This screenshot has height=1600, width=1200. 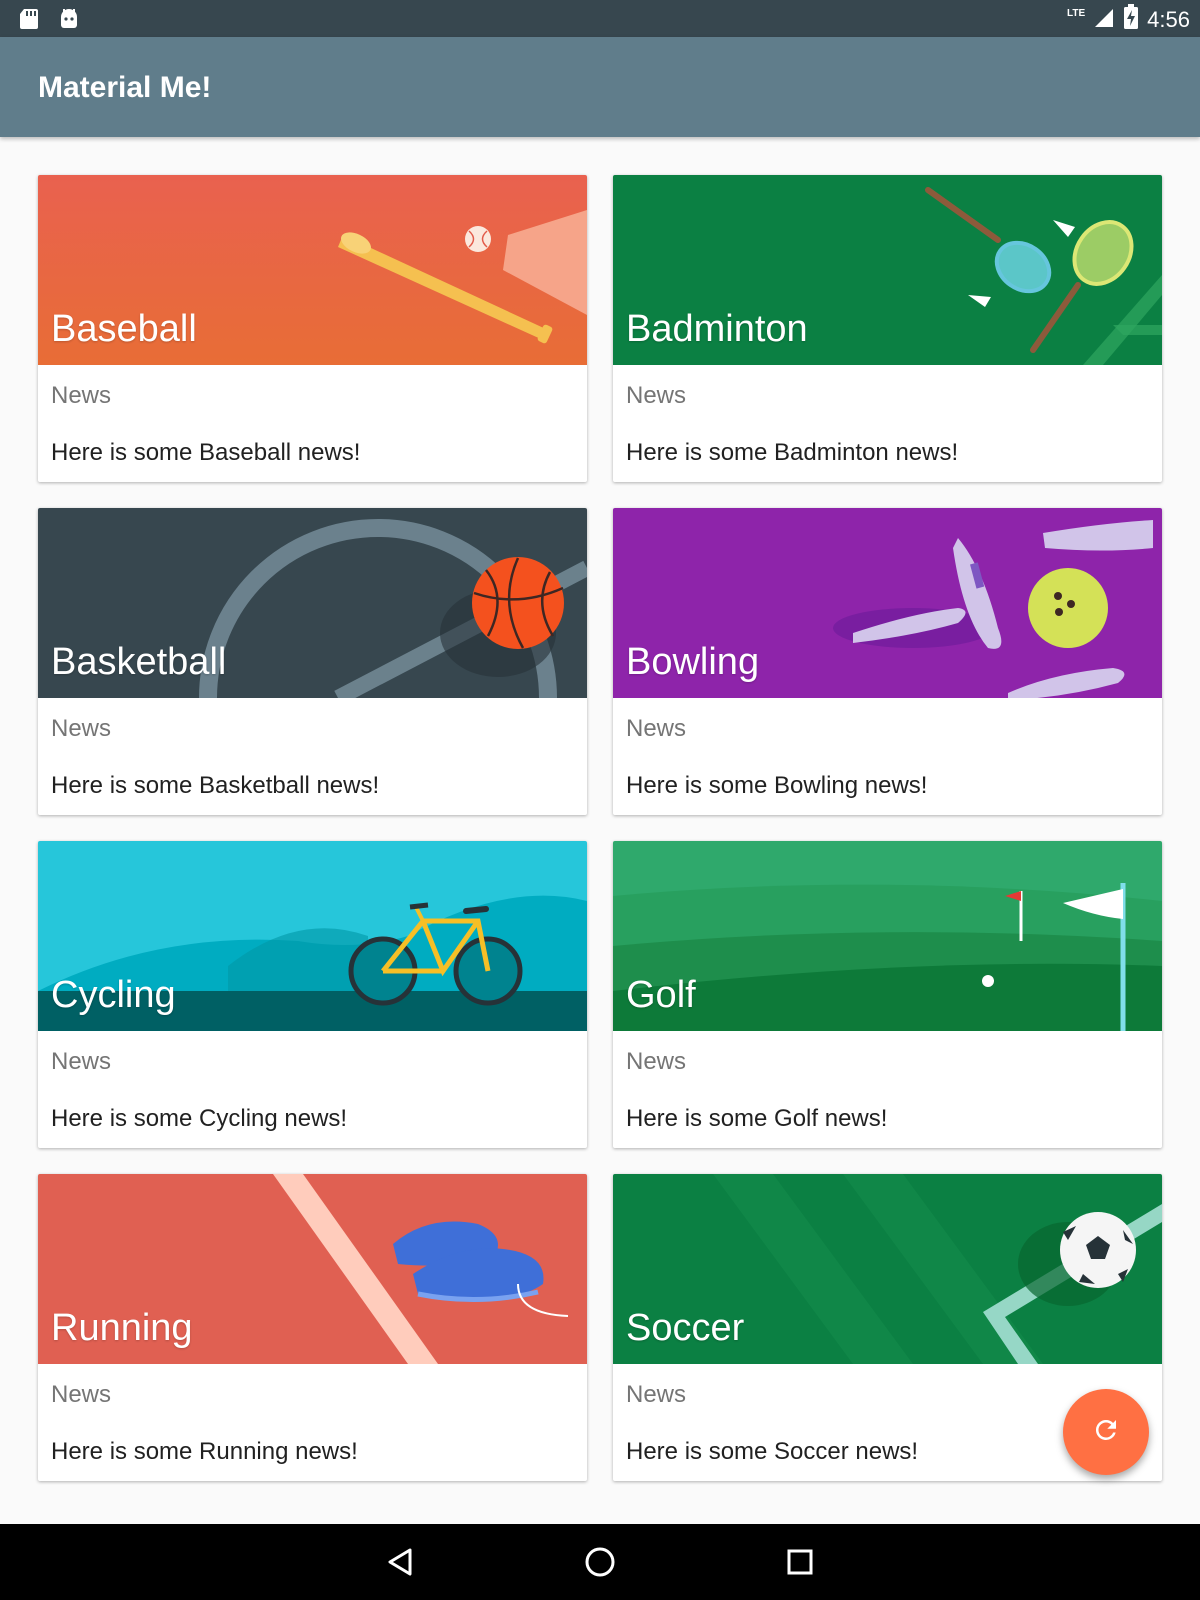 What do you see at coordinates (124, 329) in the screenshot?
I see `card-title: Baseball` at bounding box center [124, 329].